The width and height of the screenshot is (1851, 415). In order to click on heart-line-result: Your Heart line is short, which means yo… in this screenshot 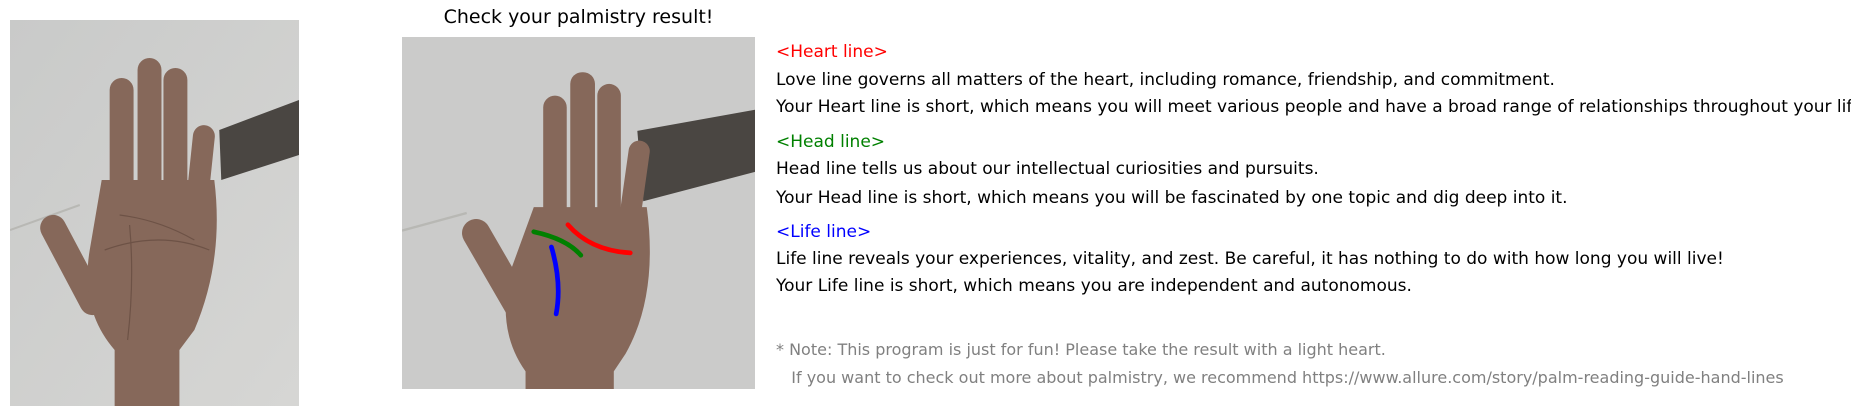, I will do `click(1313, 107)`.